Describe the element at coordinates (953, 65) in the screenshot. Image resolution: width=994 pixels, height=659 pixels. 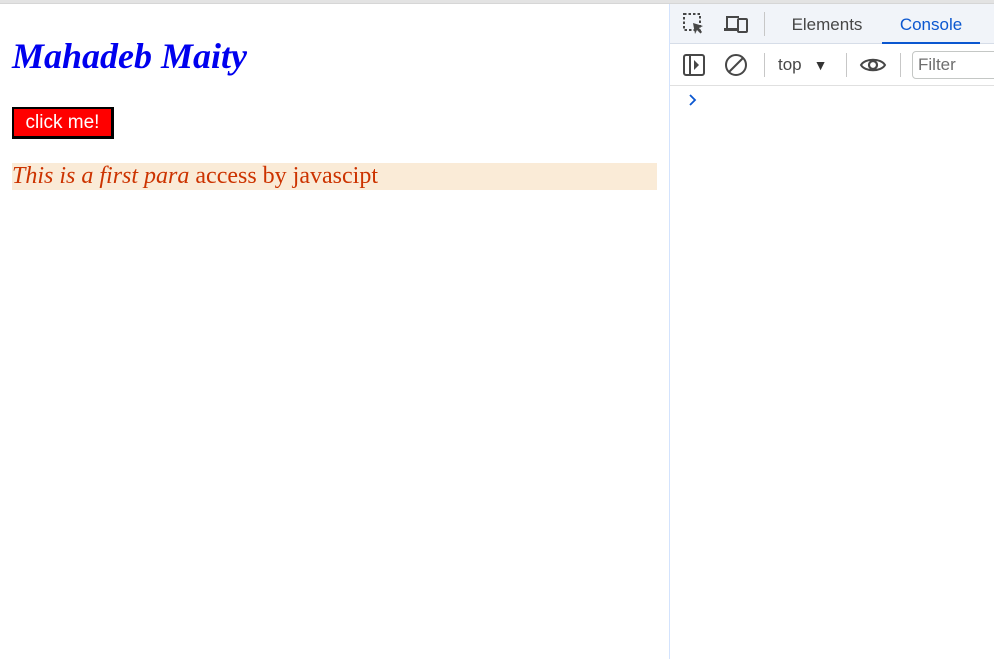
I see `console-filter-input` at that location.